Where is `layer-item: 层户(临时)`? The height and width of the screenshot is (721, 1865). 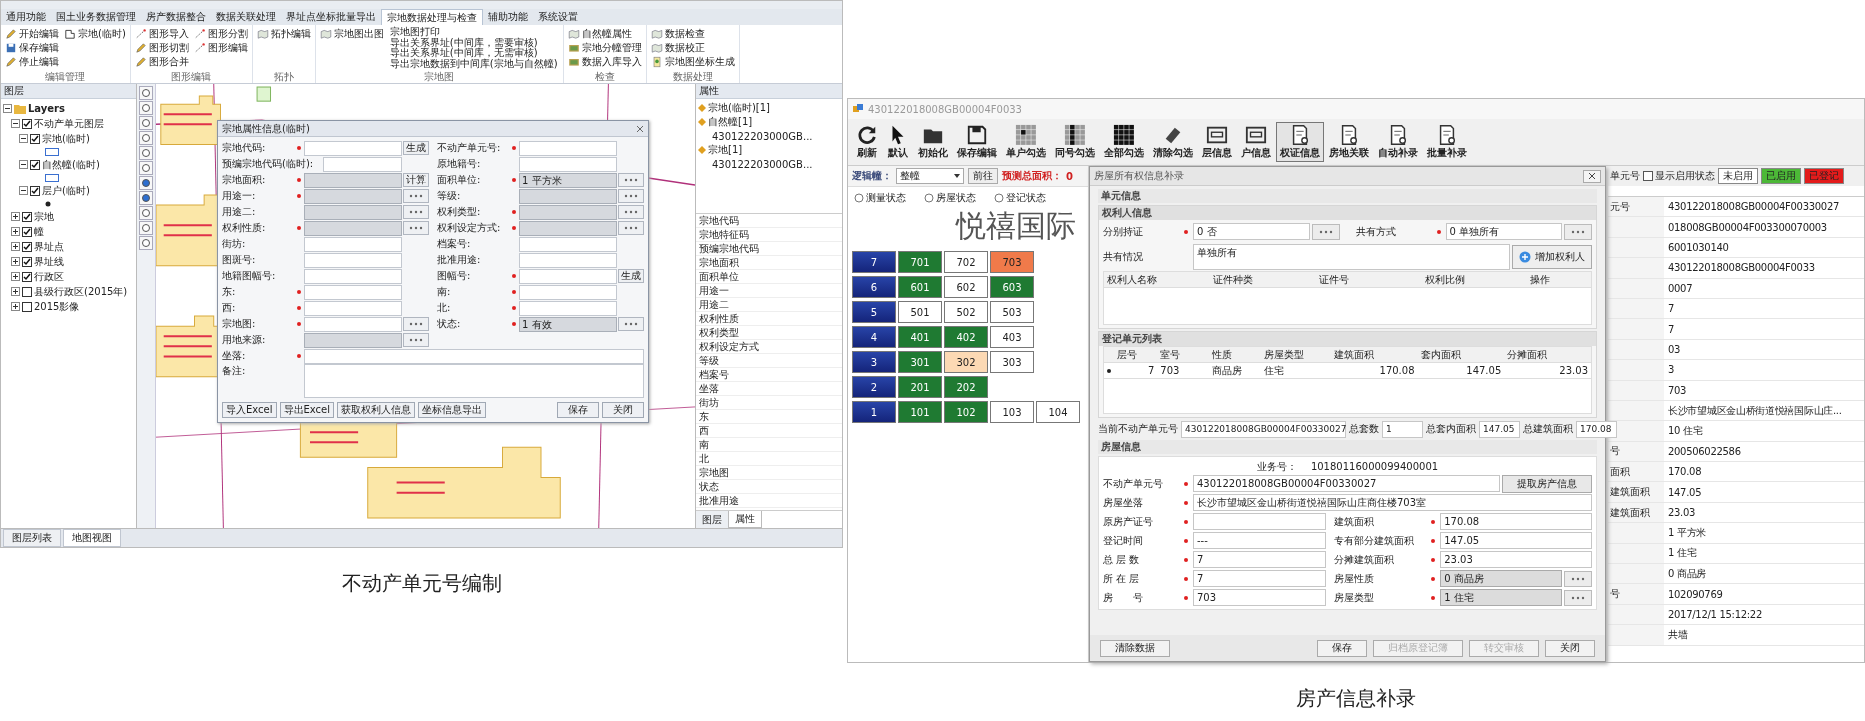 layer-item: 层户(临时) is located at coordinates (66, 190).